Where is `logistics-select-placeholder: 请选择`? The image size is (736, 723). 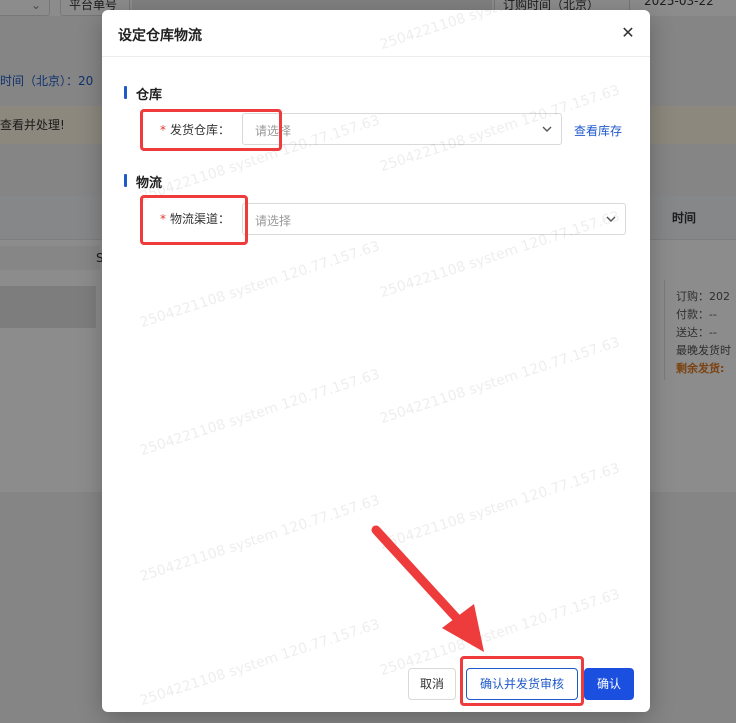
logistics-select-placeholder: 请选择 is located at coordinates (273, 221).